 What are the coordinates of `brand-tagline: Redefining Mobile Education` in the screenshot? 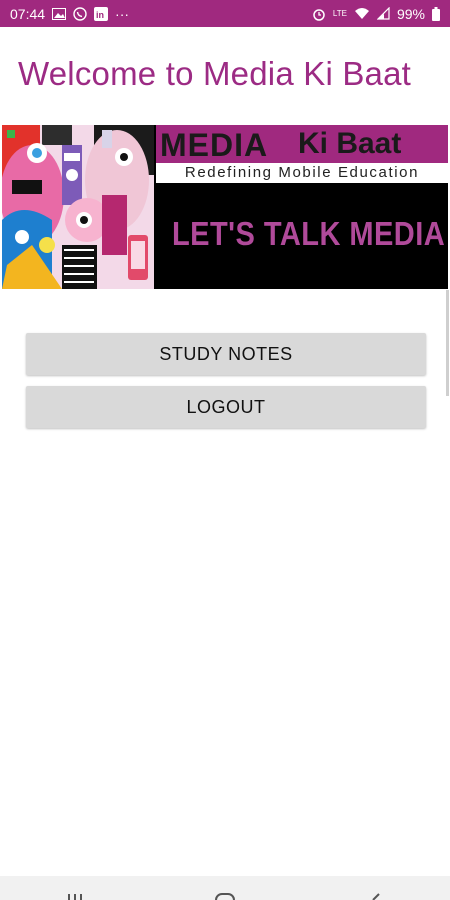 It's located at (302, 172).